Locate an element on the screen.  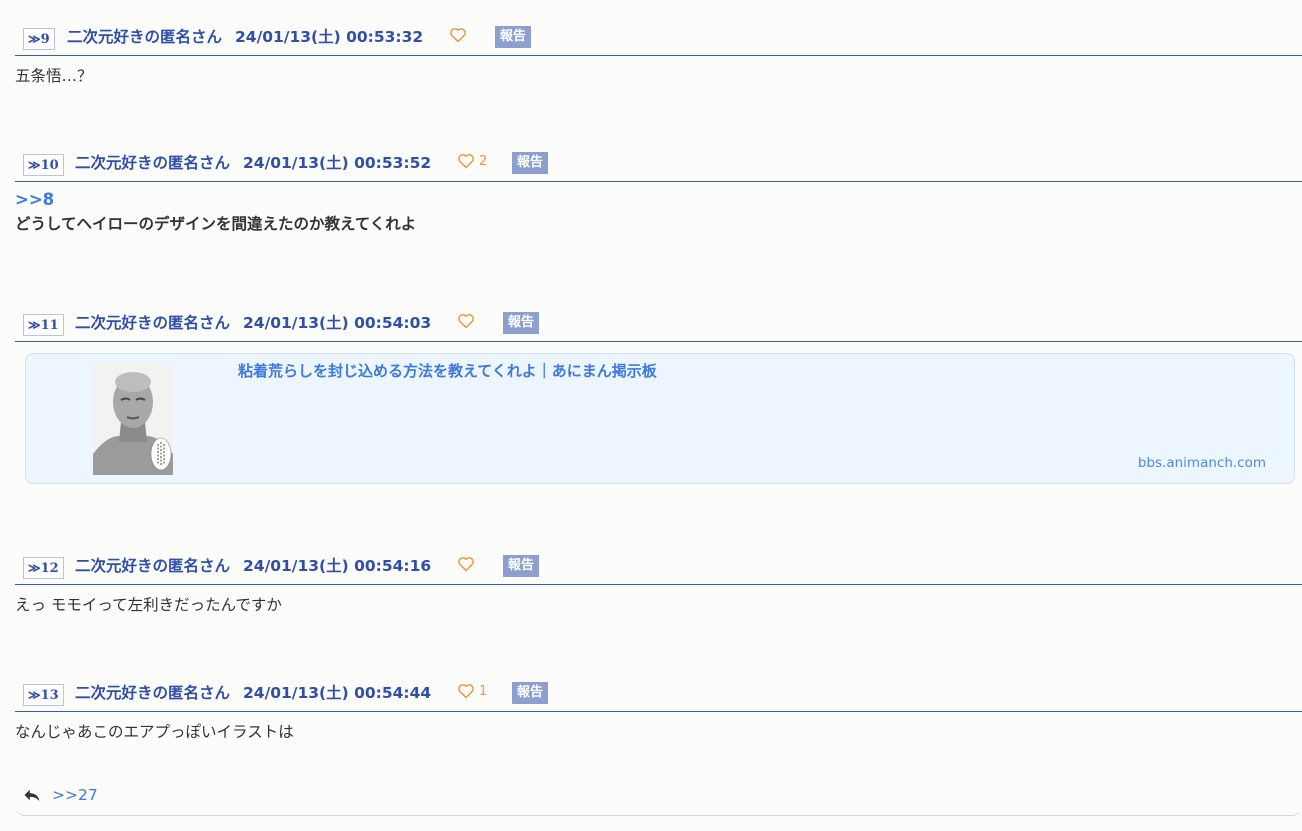
post-header: ≫ 12 二次元好きの匿名さん 24/01/13(土) 00:54:16 報告 is located at coordinates (658, 567).